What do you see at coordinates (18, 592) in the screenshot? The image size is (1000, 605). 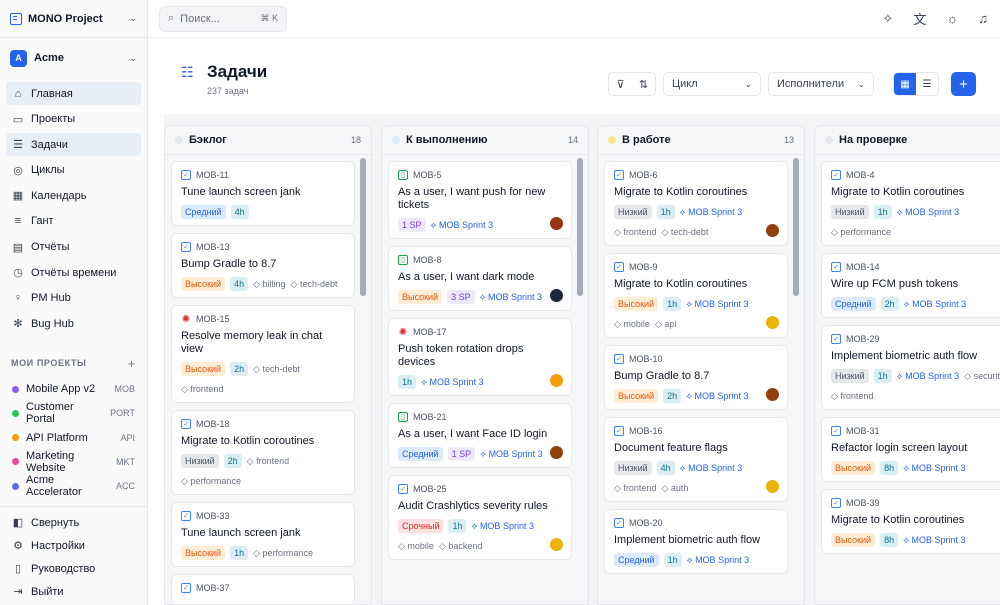 I see `logout-icon: ⇥` at bounding box center [18, 592].